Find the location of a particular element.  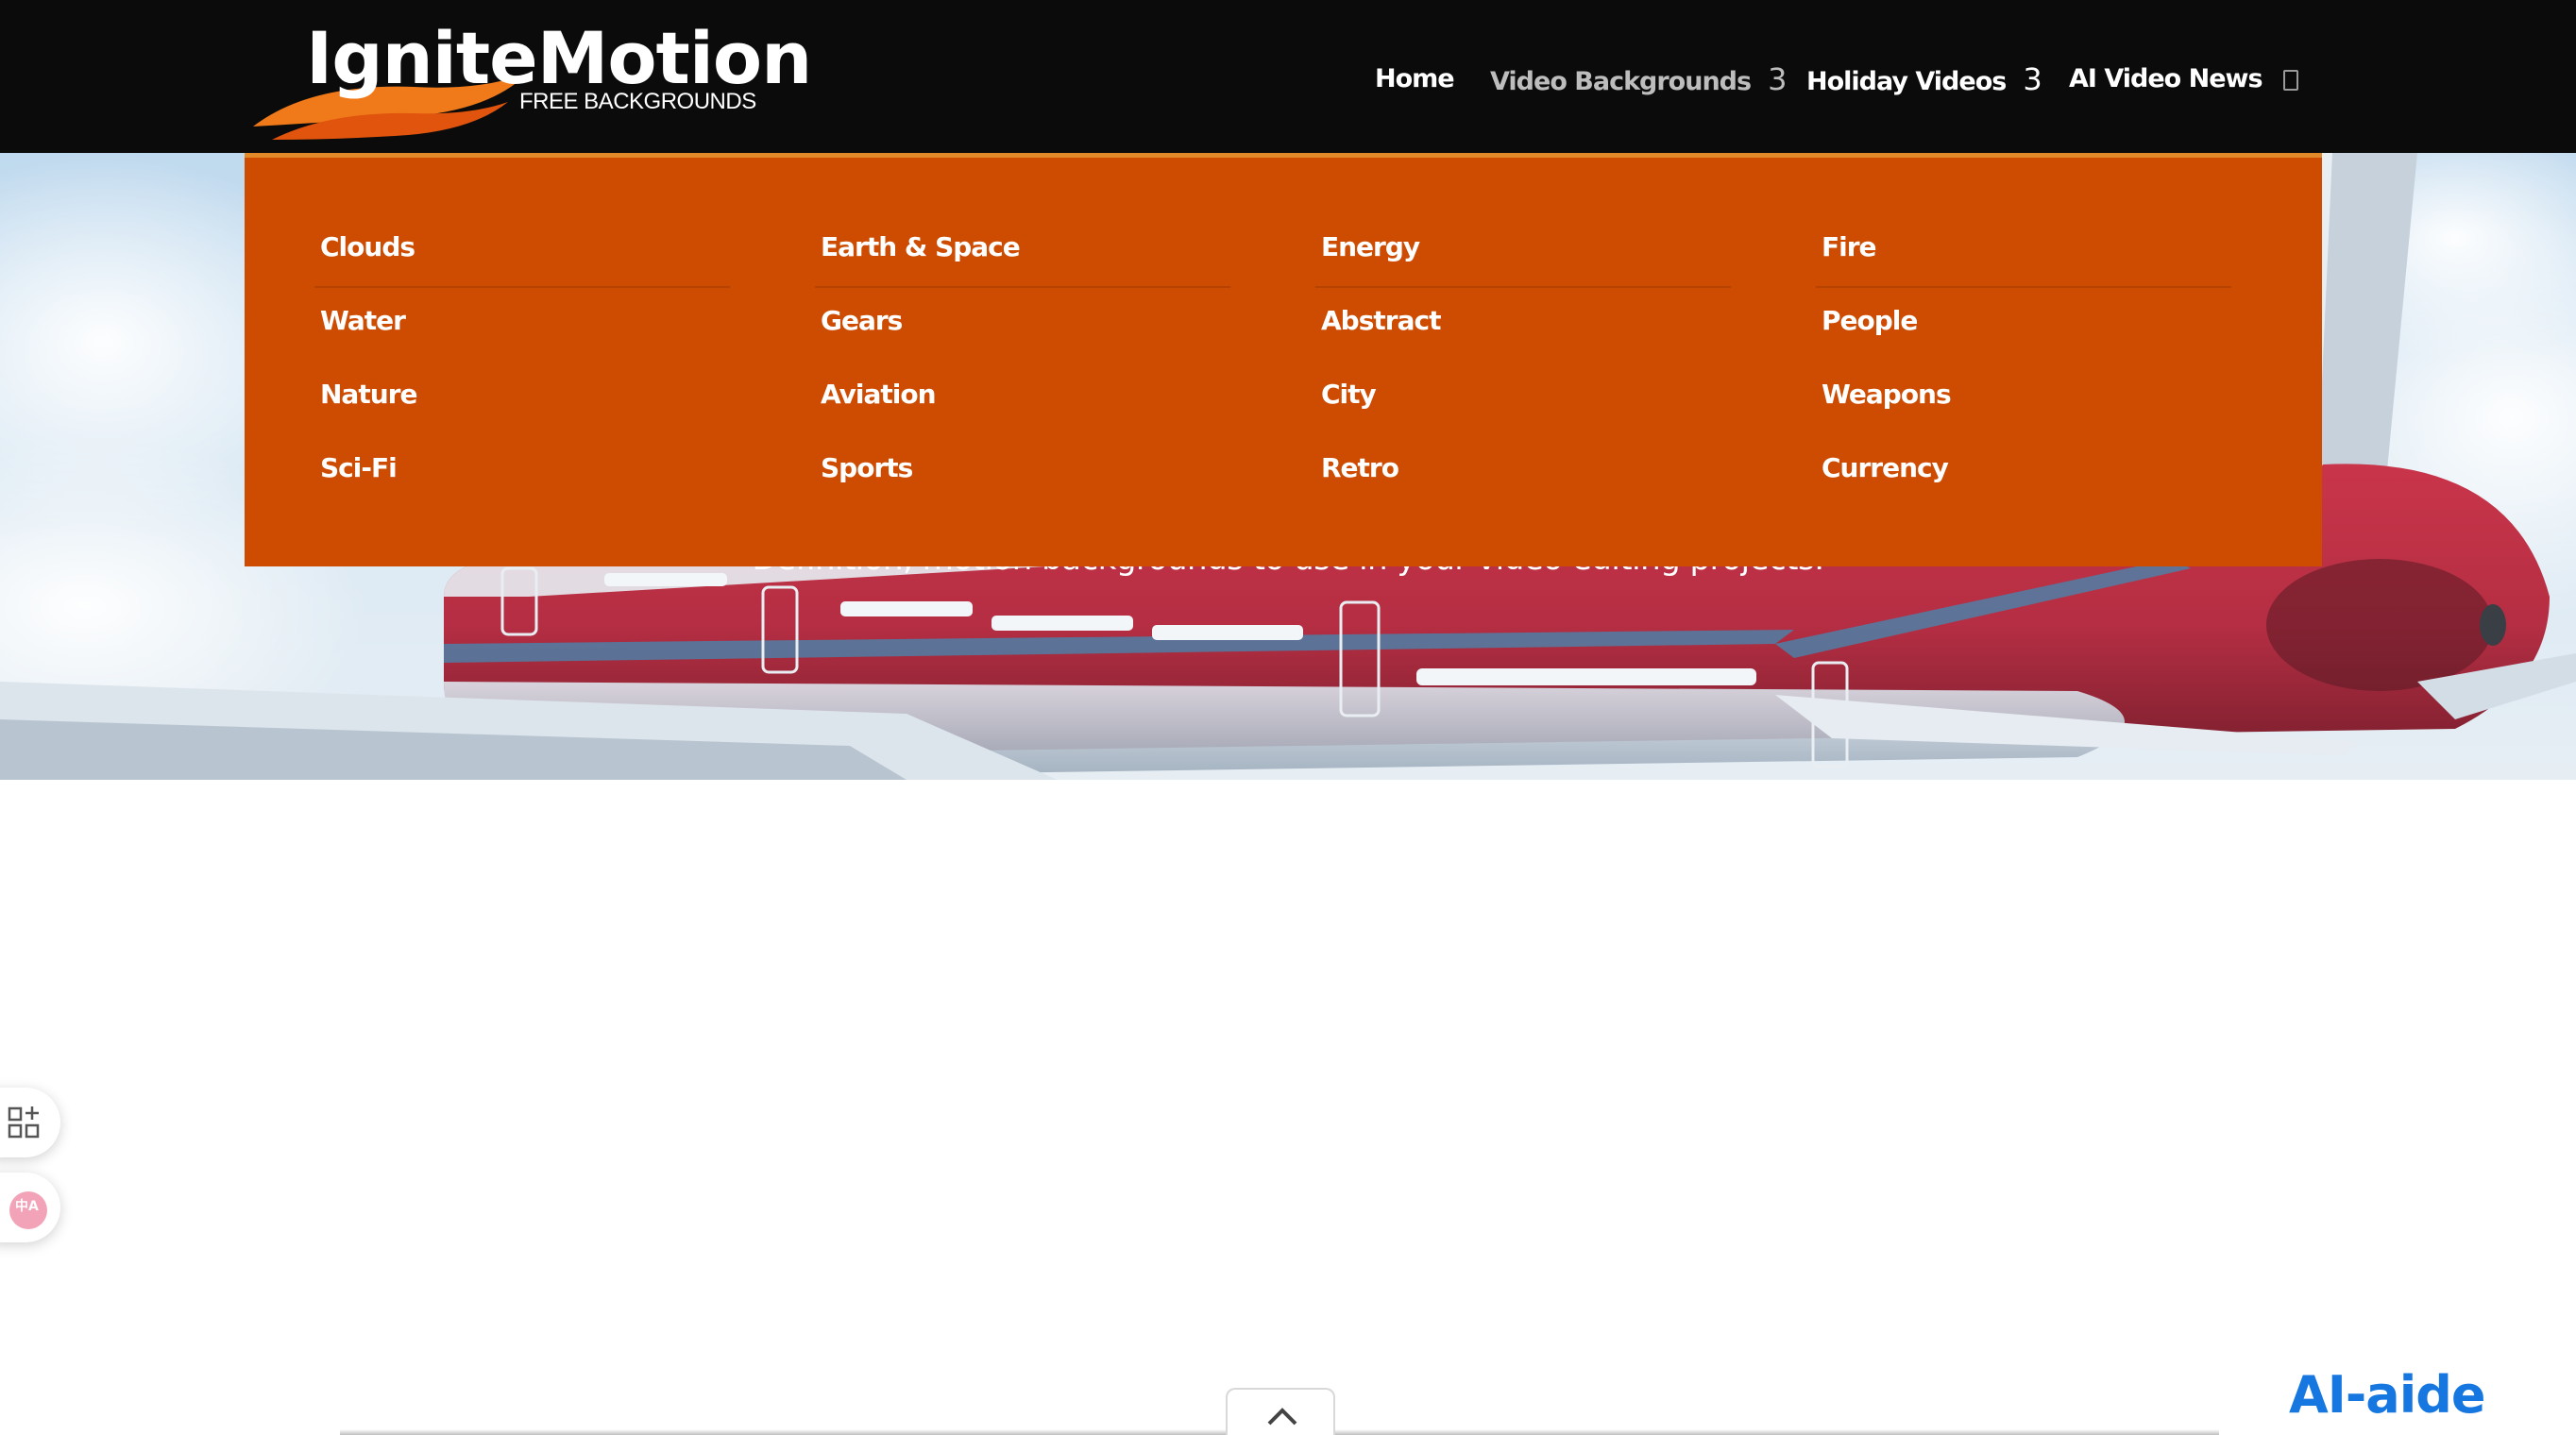

ai-aide-badge: AI-aide is located at coordinates (2387, 1395).